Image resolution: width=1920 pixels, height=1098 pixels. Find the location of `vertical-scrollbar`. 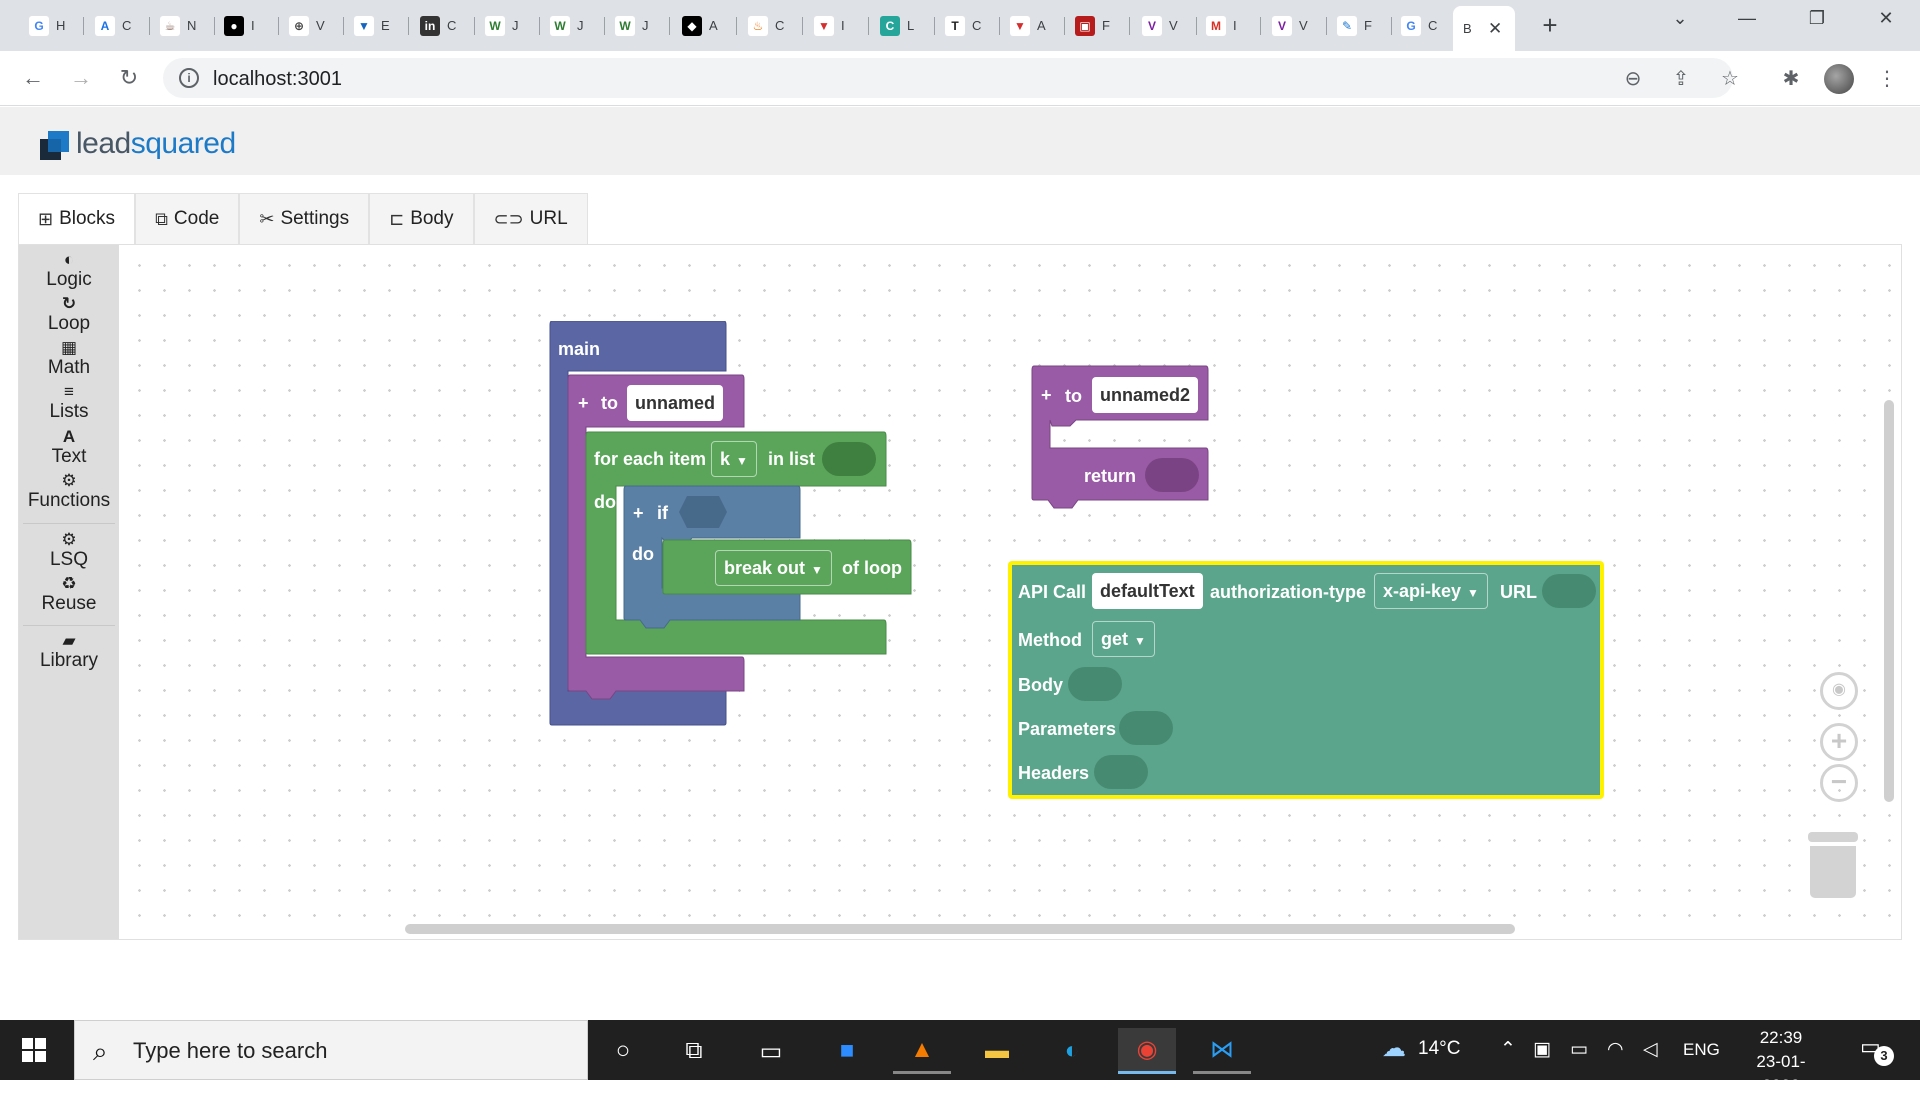

vertical-scrollbar is located at coordinates (1889, 601).